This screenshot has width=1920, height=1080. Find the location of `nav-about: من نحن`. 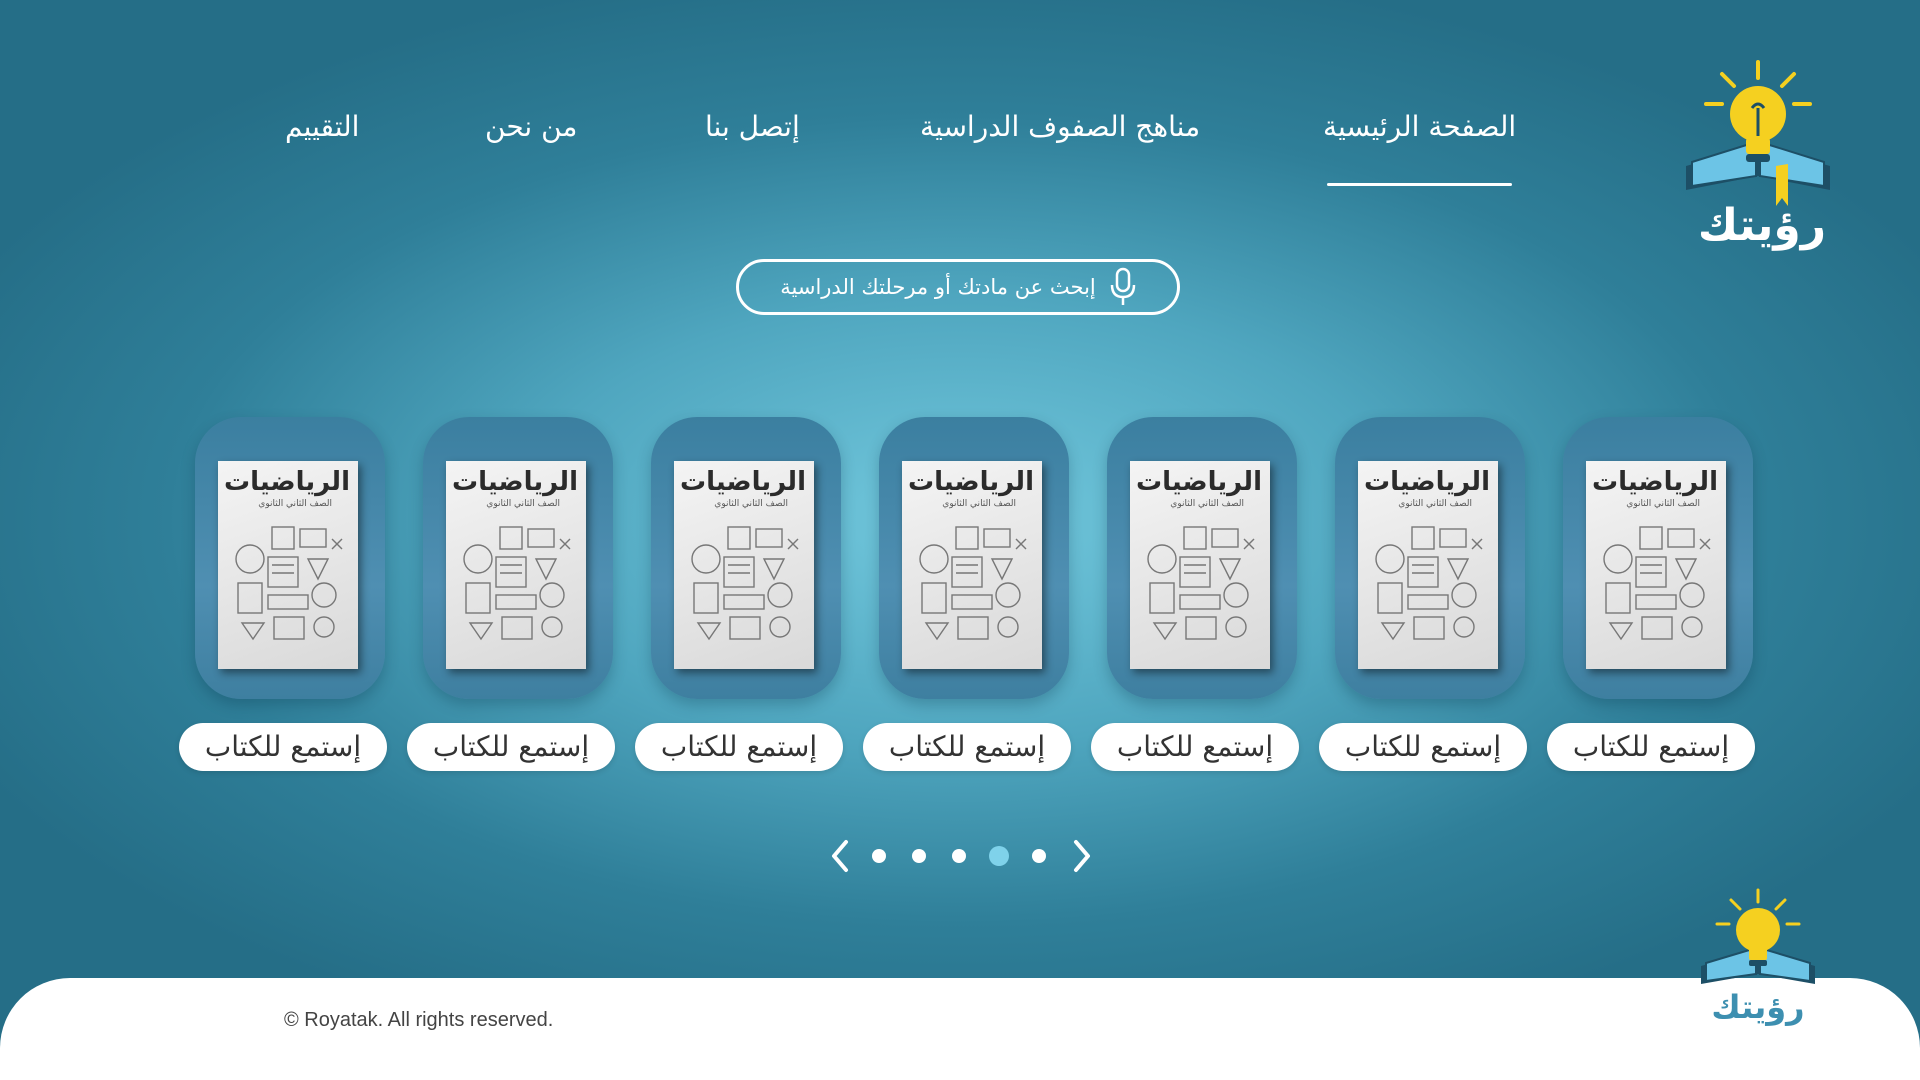

nav-about: من نحن is located at coordinates (531, 126).